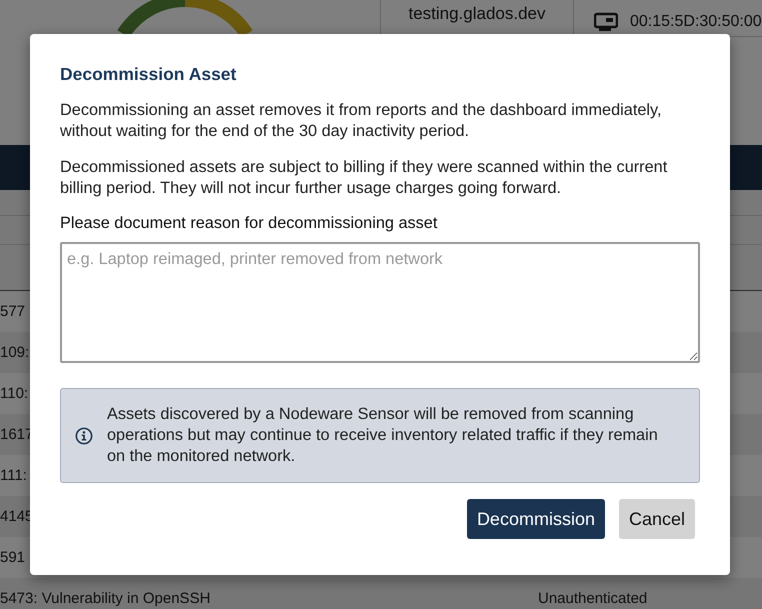  Describe the element at coordinates (14, 393) in the screenshot. I see `table-cell: 110:` at that location.